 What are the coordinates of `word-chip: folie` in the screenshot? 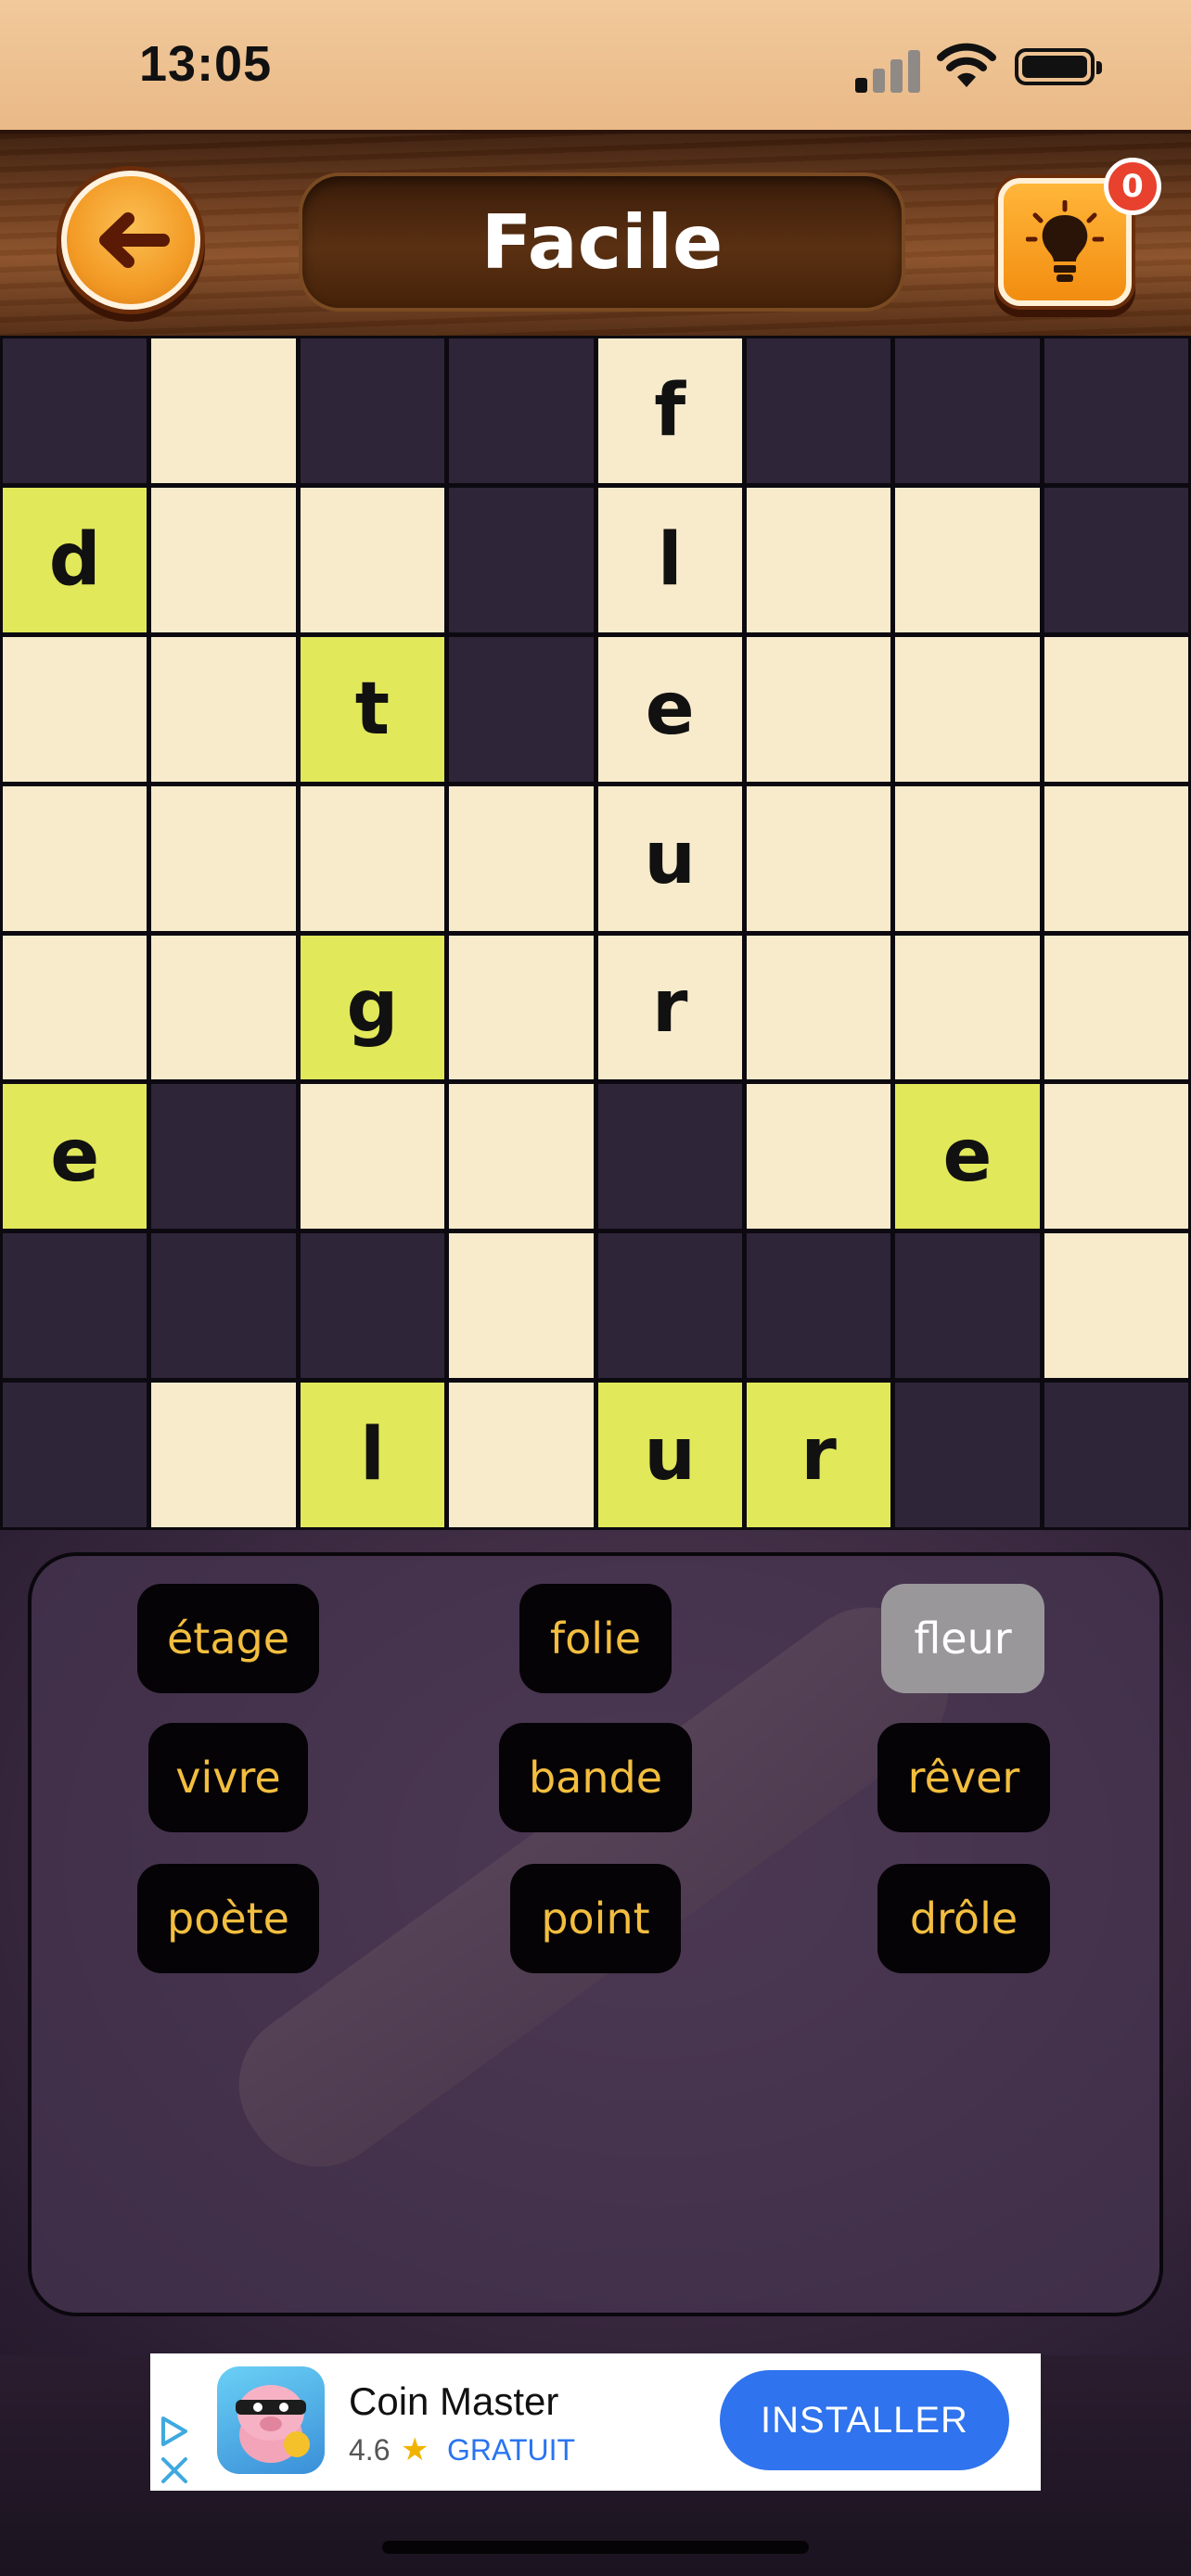 It's located at (595, 1639).